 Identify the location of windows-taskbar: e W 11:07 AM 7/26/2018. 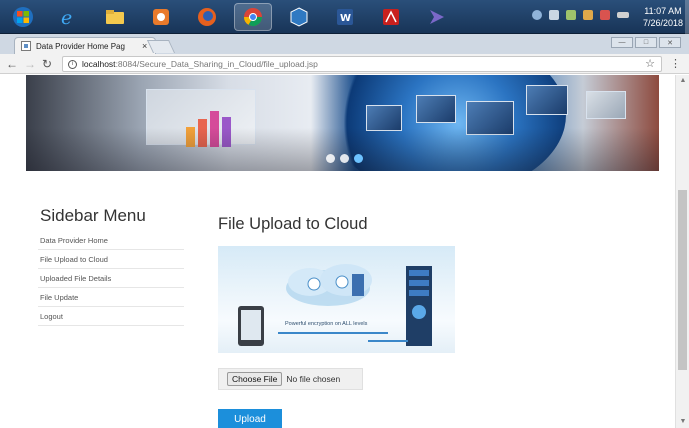
(344, 17).